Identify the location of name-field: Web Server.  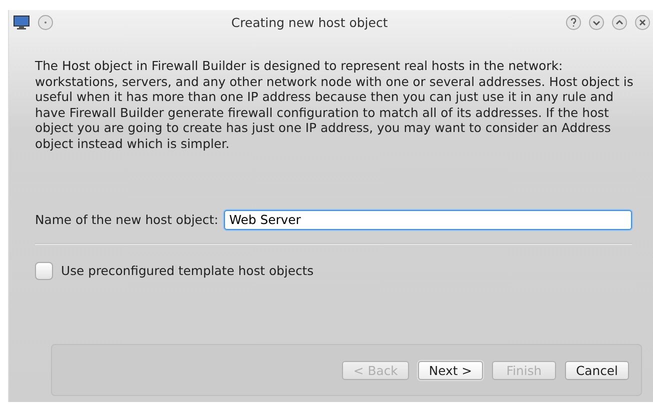
(428, 220).